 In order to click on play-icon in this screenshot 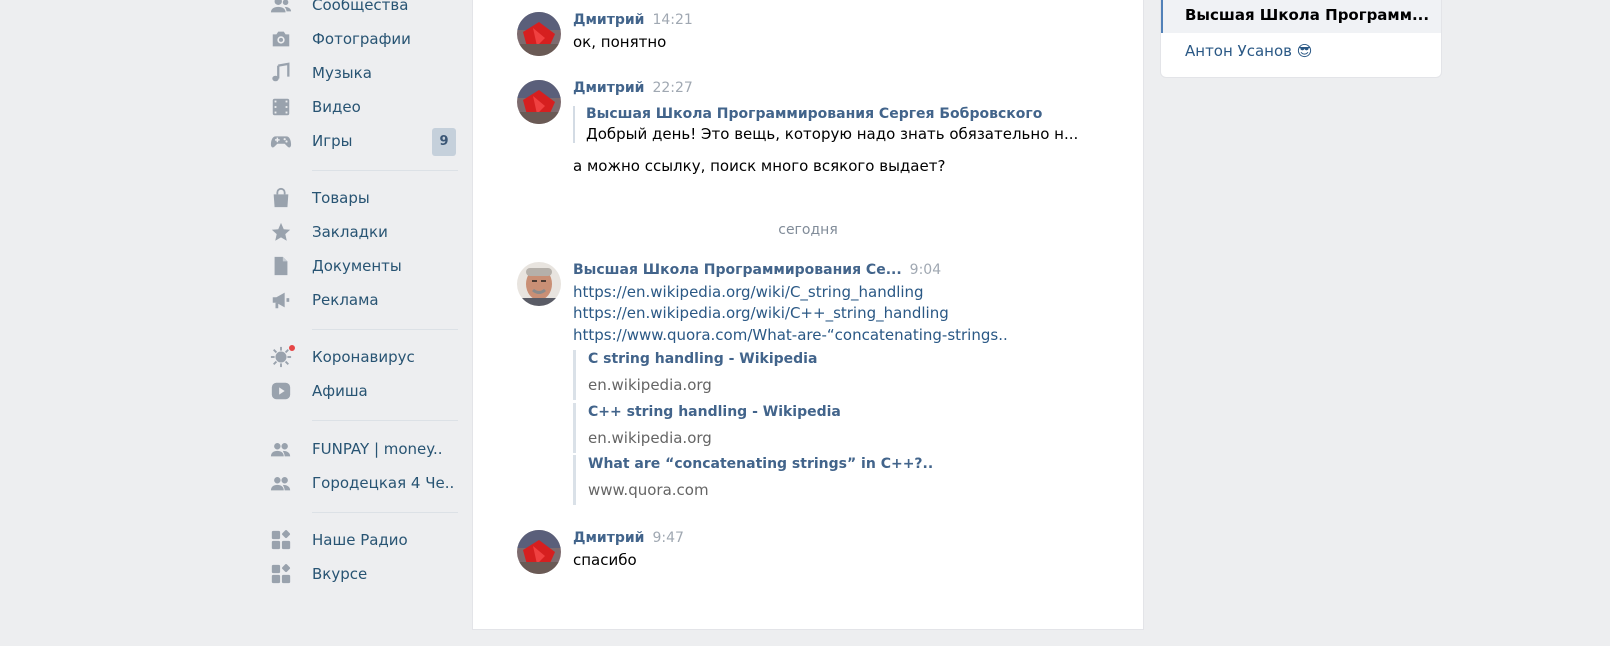, I will do `click(282, 391)`.